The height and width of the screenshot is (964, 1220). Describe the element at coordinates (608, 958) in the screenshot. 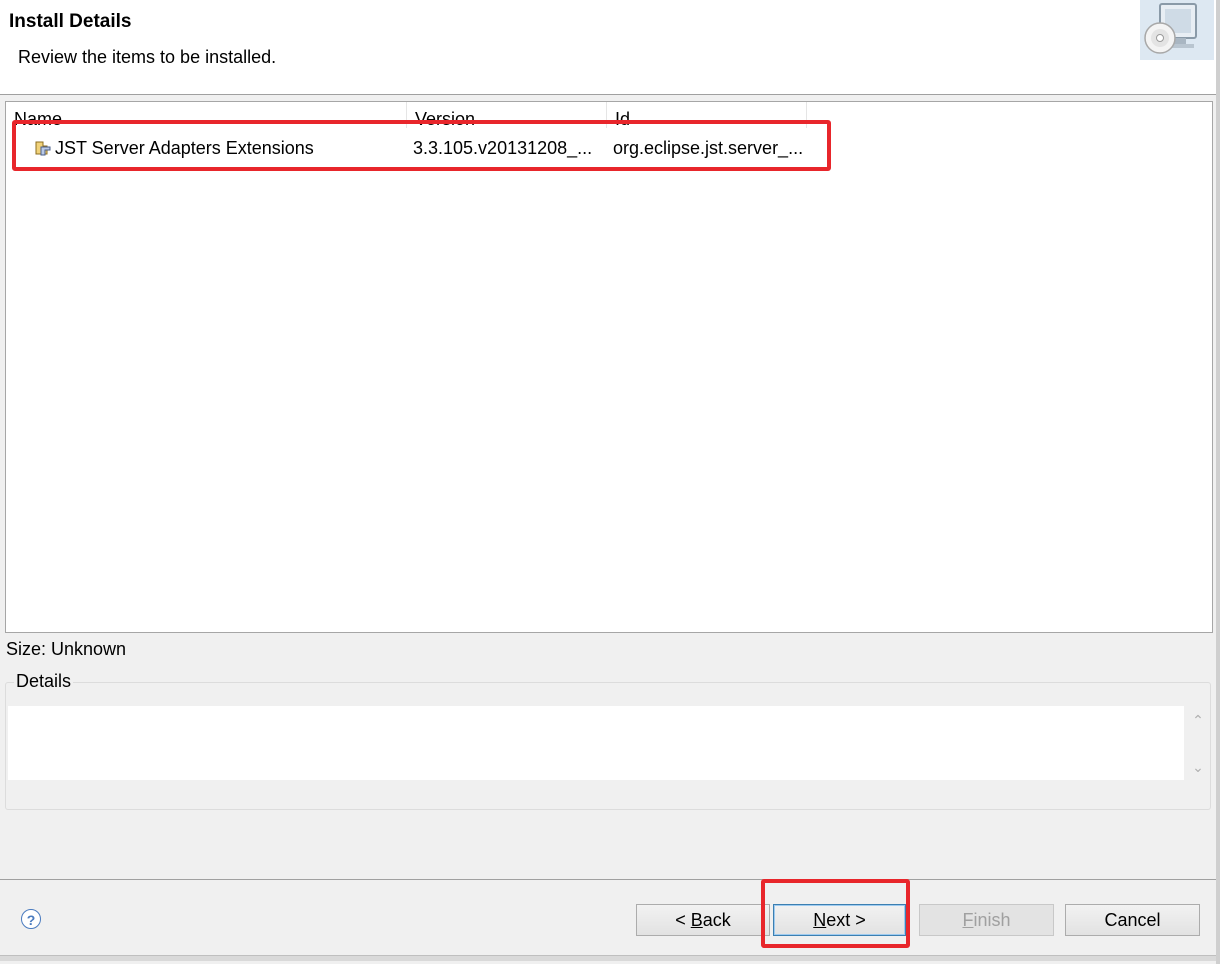

I see `window-bottom-edge` at that location.